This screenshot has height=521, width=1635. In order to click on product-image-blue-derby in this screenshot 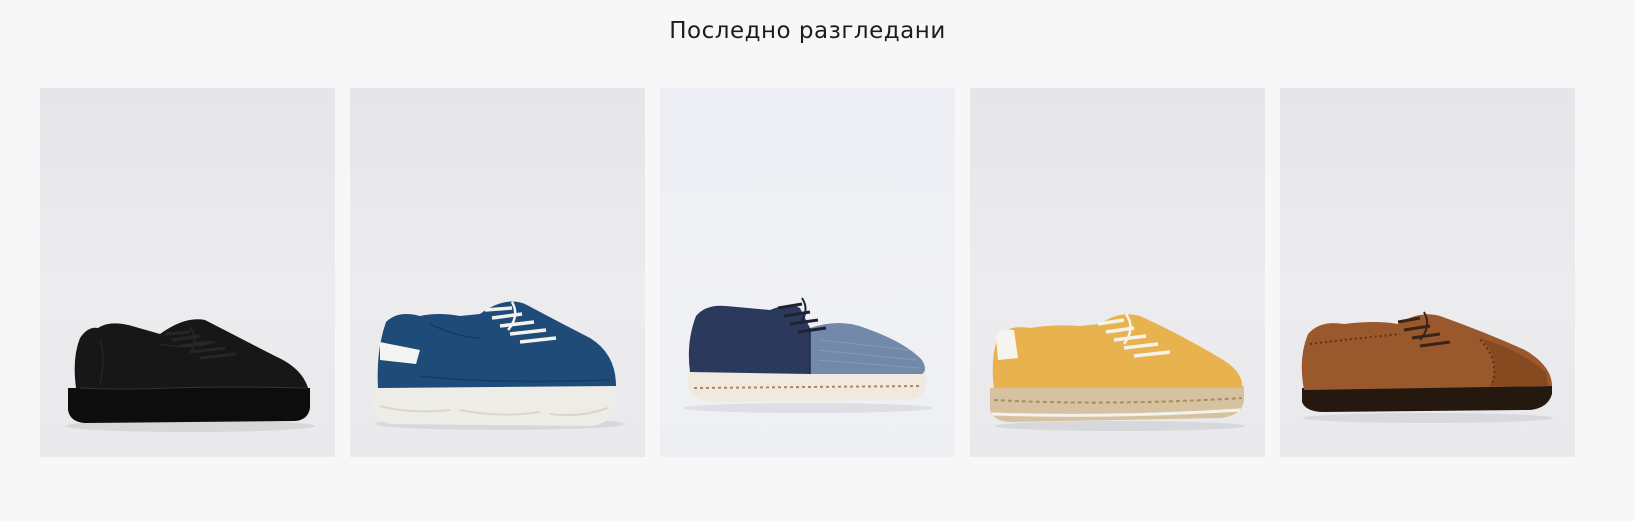, I will do `click(808, 355)`.